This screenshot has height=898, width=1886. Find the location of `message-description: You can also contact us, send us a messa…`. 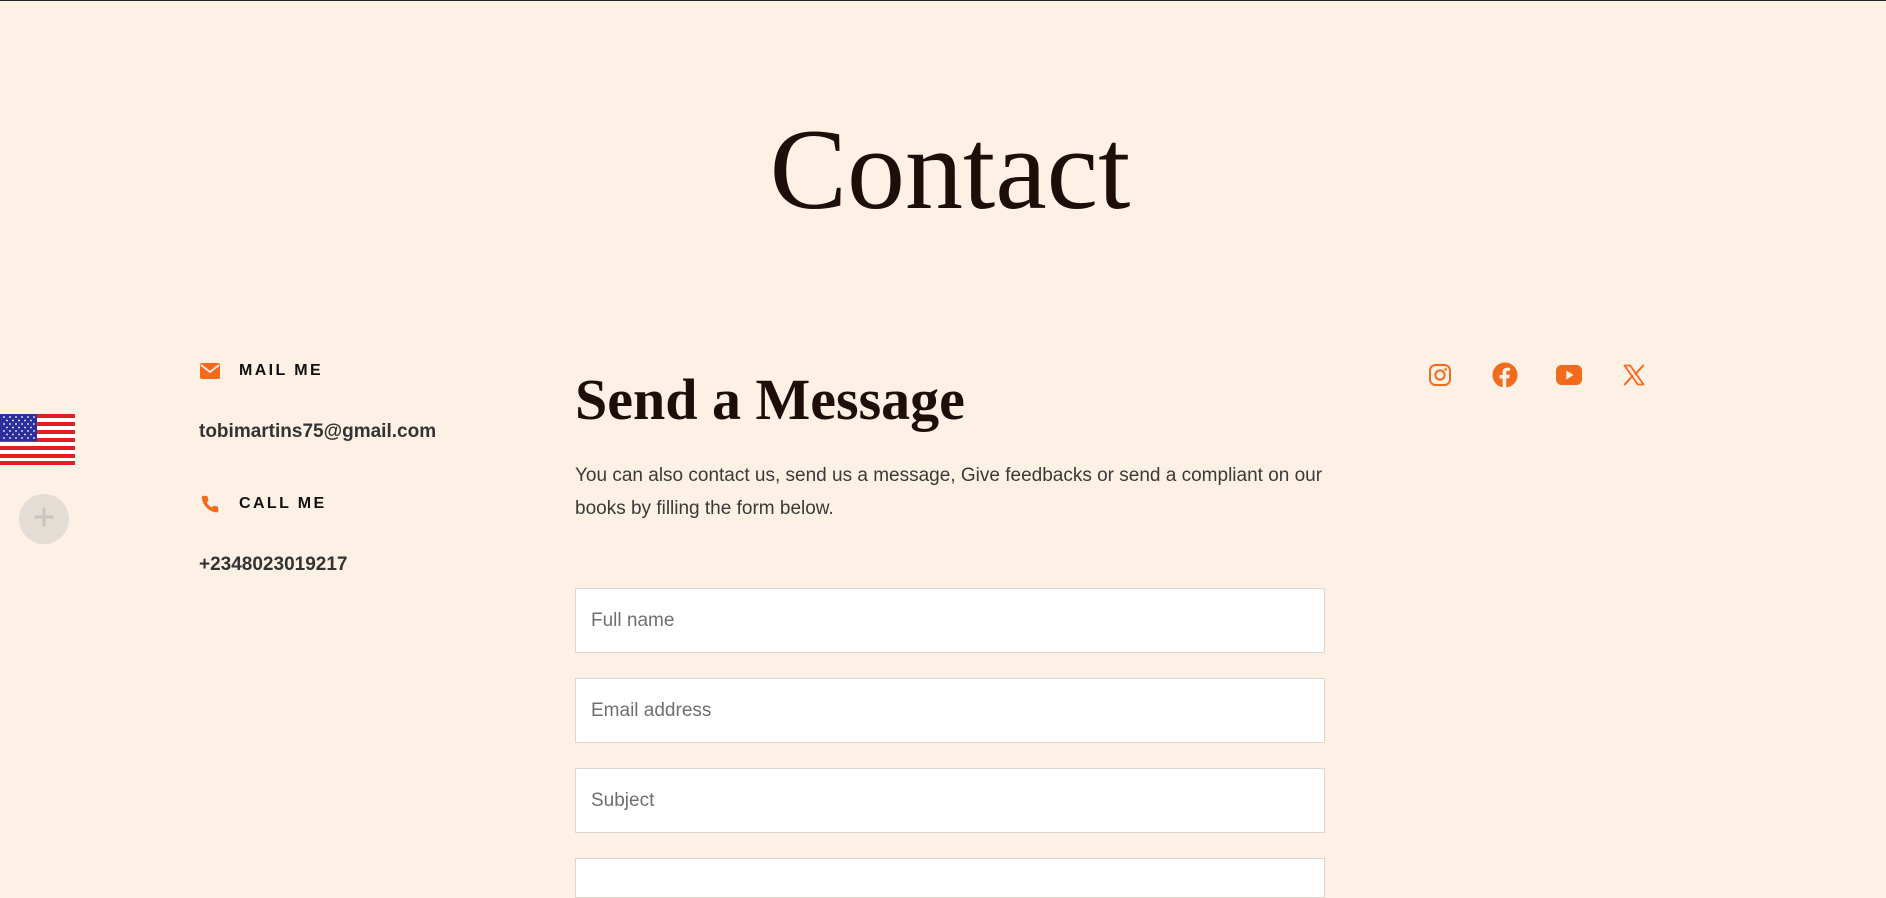

message-description: You can also contact us, send us a messa… is located at coordinates (949, 492).